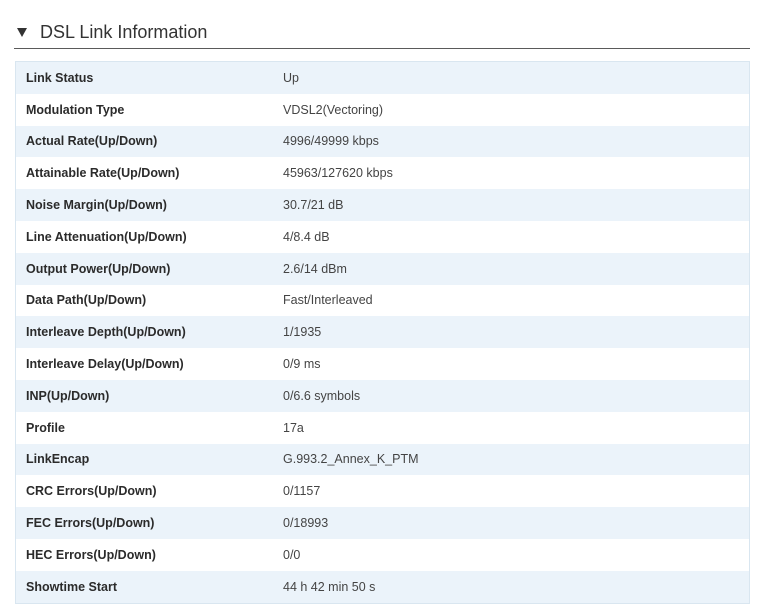 The height and width of the screenshot is (607, 760). What do you see at coordinates (86, 300) in the screenshot?
I see `row-label: Data Path(Up/Down)` at bounding box center [86, 300].